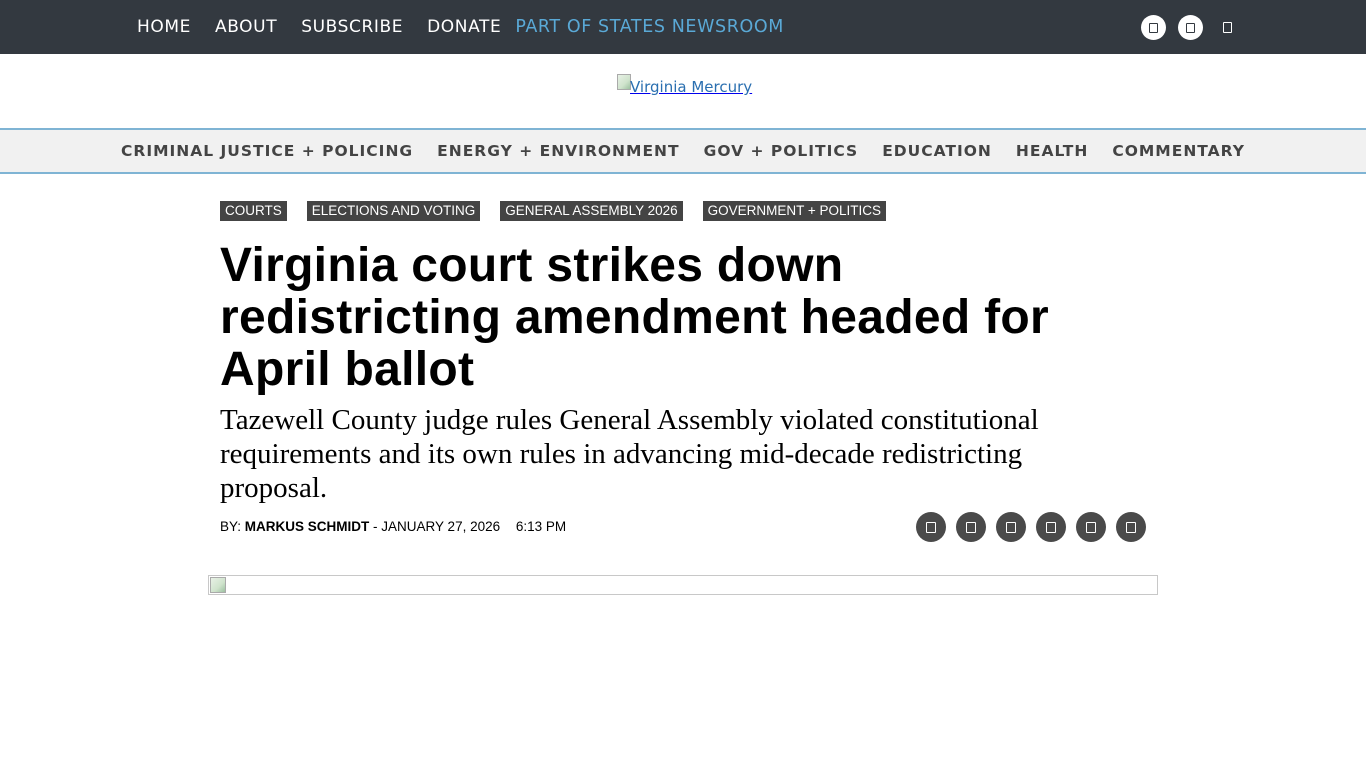  Describe the element at coordinates (541, 526) in the screenshot. I see `publish-time: 6:13 PM` at that location.